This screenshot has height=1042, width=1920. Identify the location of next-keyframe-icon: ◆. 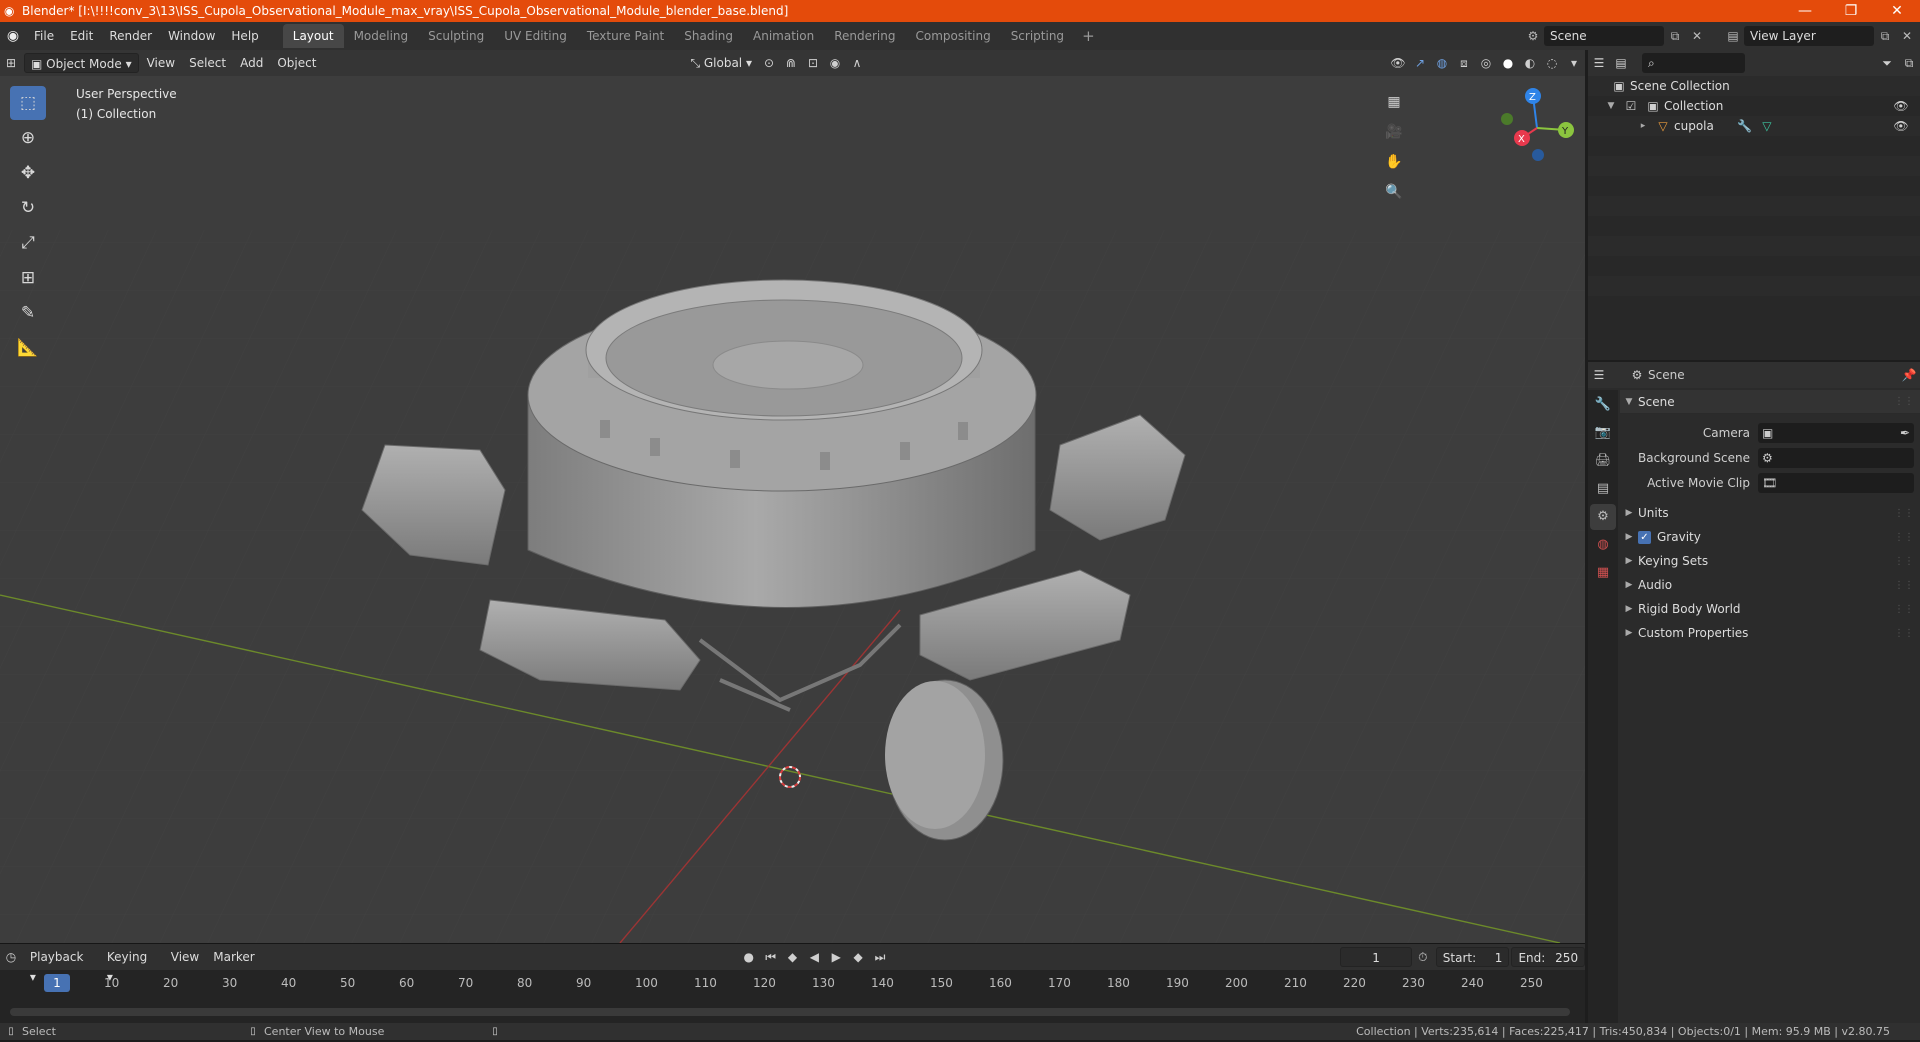
(858, 957).